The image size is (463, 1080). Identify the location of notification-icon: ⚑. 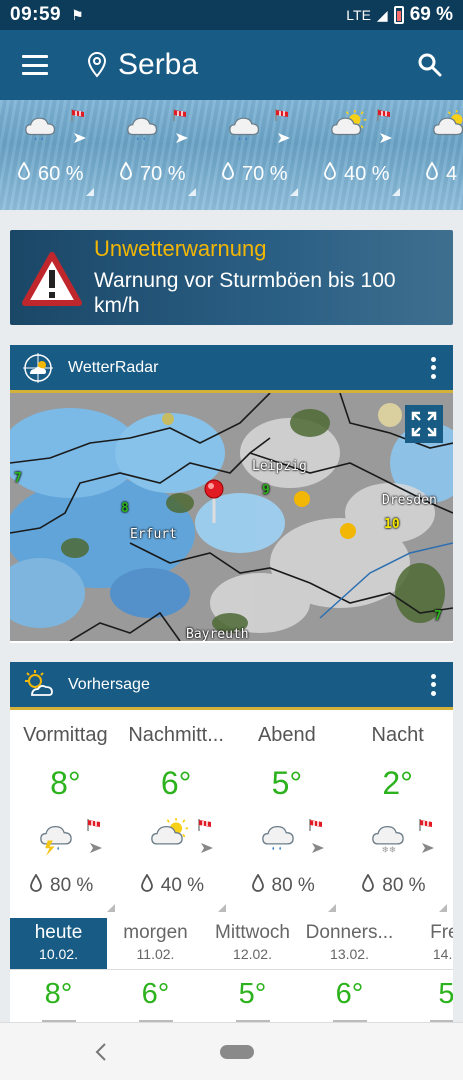
(77, 14).